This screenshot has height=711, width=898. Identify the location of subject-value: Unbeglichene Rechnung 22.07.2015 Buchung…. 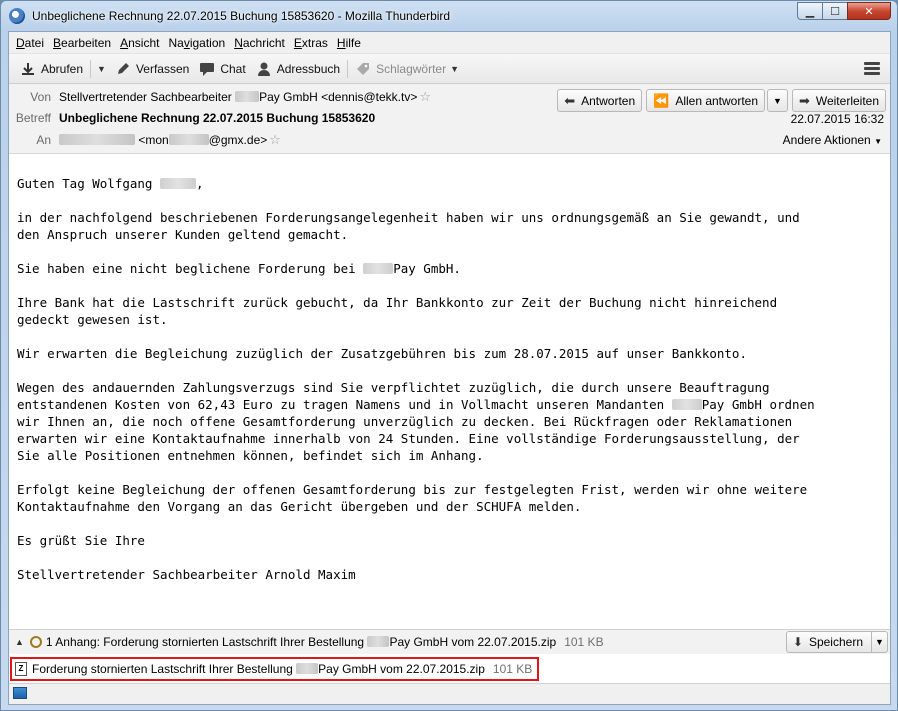
(217, 118).